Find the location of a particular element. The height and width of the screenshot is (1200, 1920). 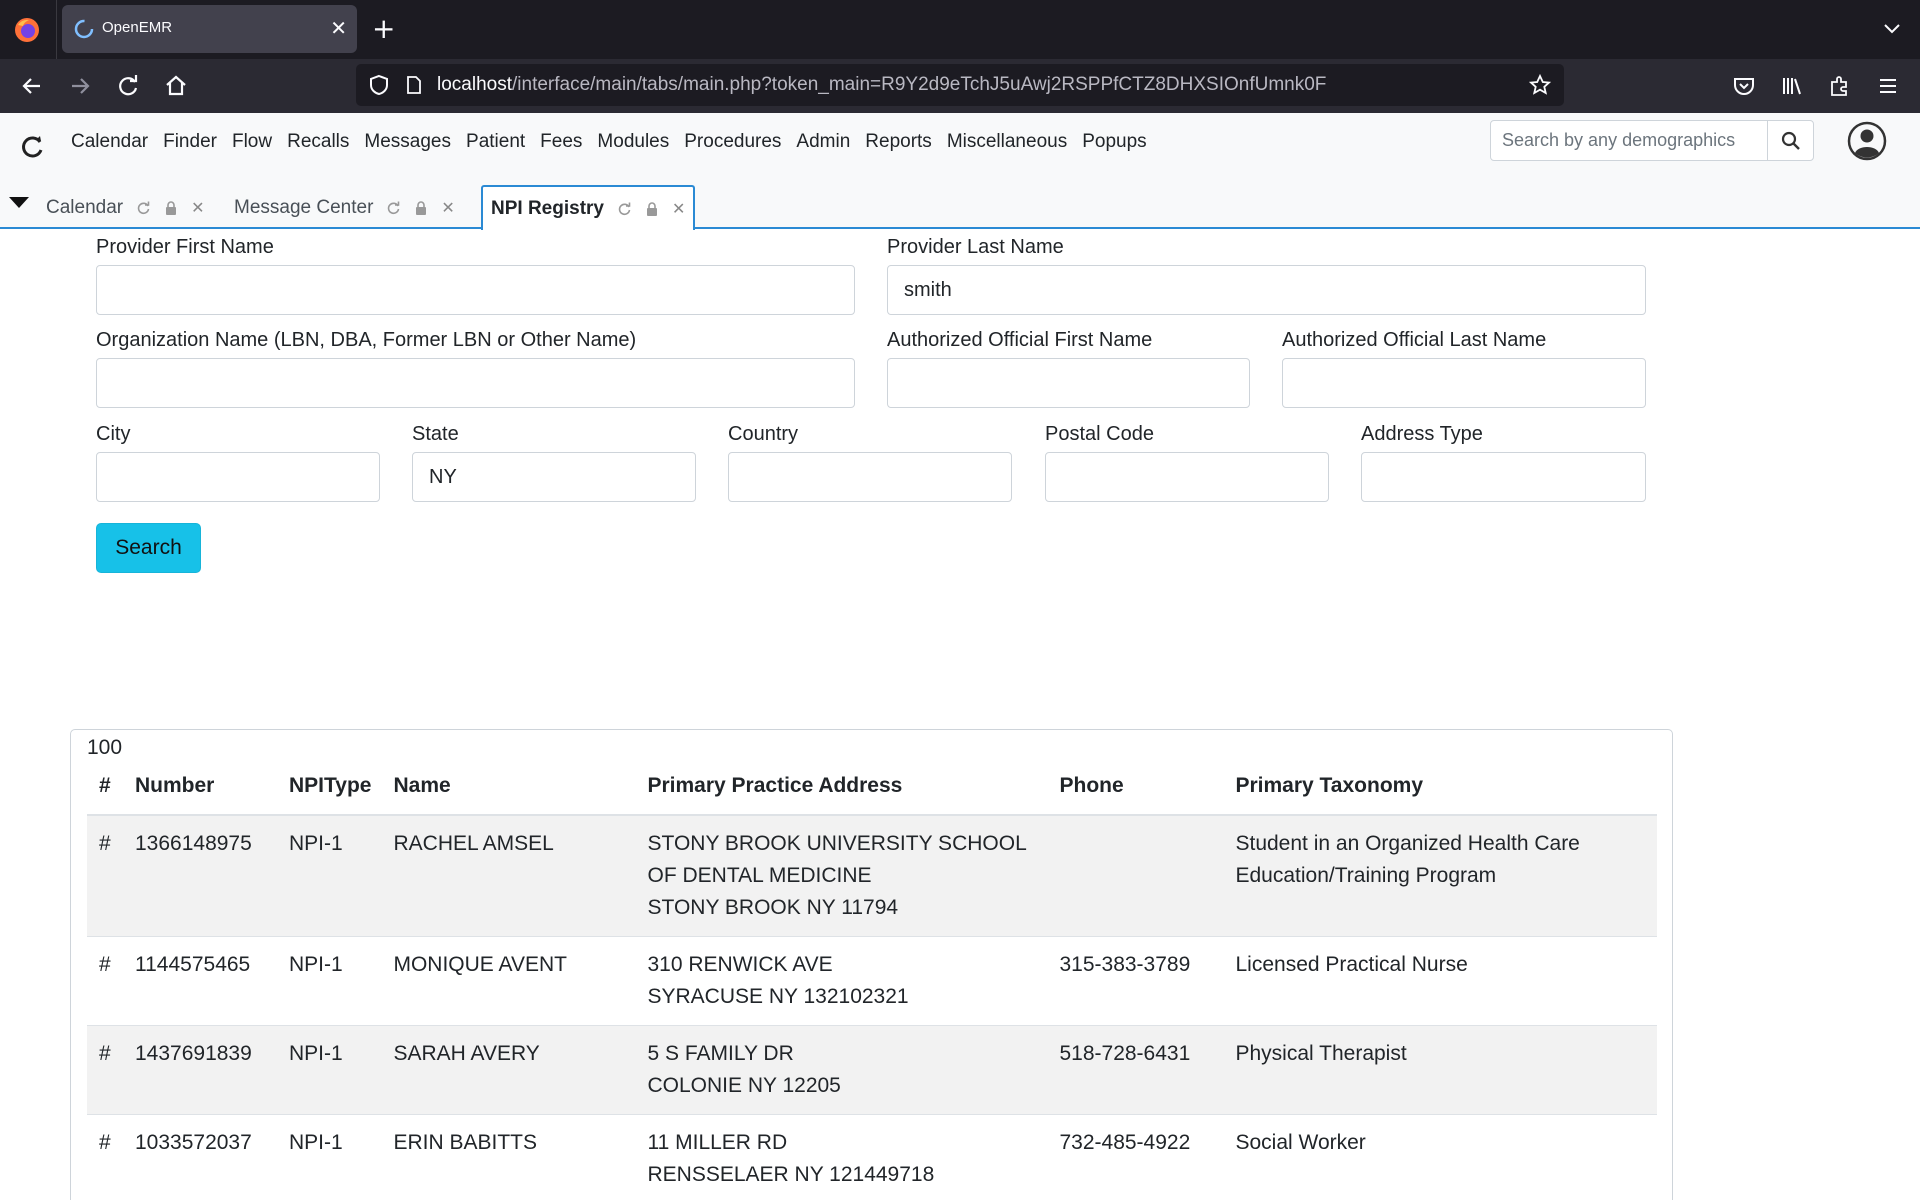

menu-reports: Reports is located at coordinates (899, 142).